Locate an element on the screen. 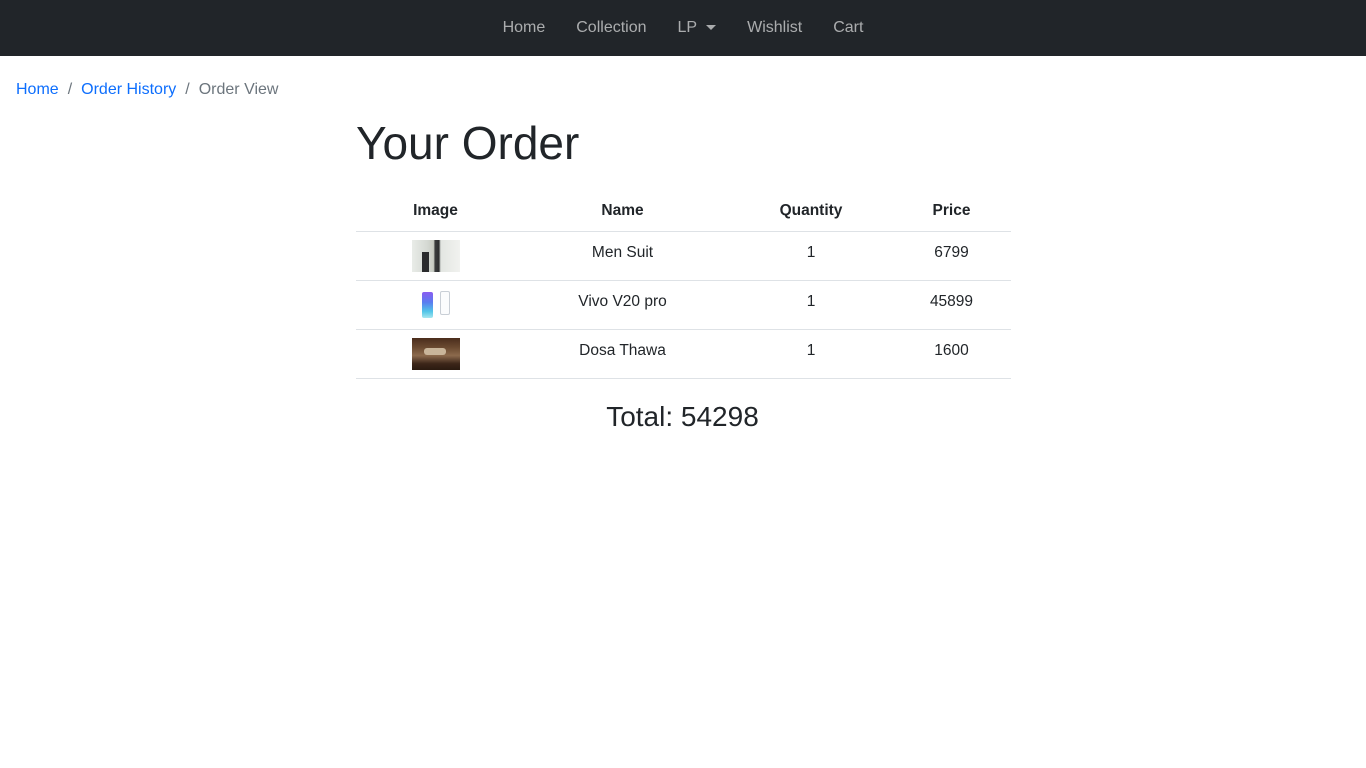  breadcrumb-order-view: Order View is located at coordinates (238, 89).